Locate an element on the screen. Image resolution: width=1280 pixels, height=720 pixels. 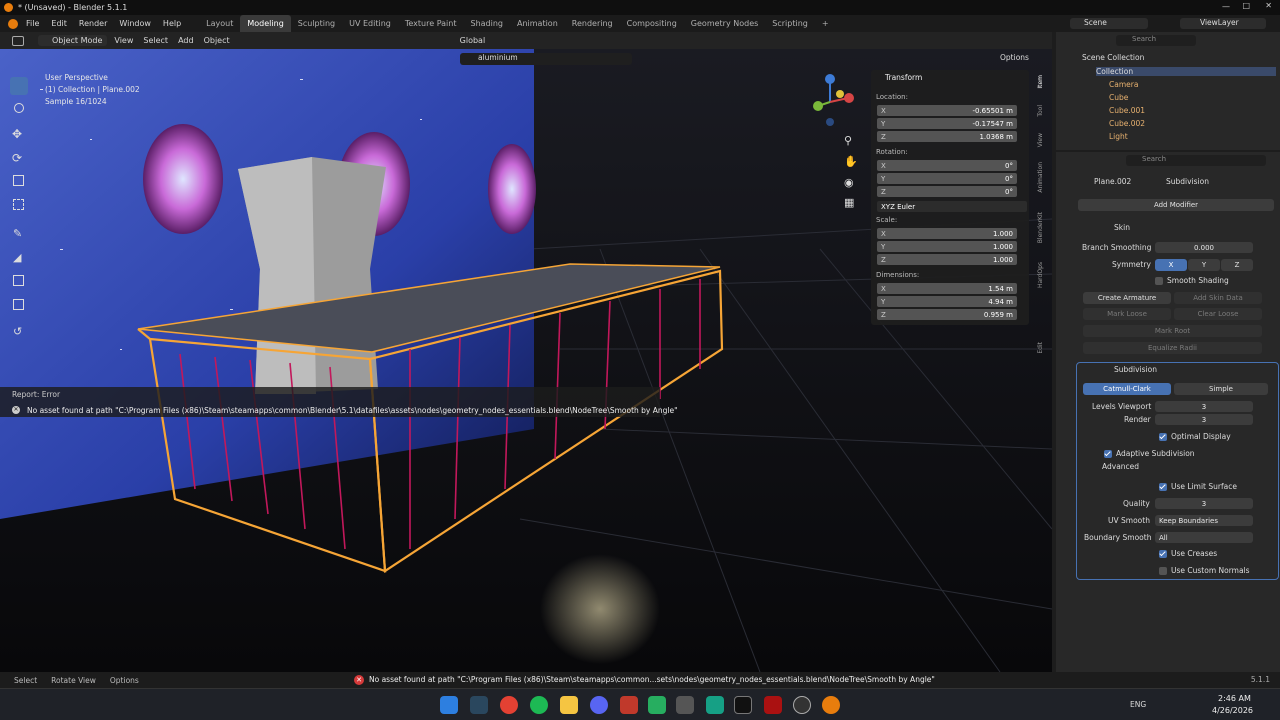
menu-render: Render is located at coordinates (93, 23).